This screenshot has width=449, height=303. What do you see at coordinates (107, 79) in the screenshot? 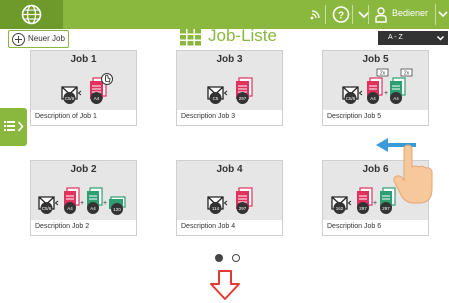
I see `hand-touch-icon` at bounding box center [107, 79].